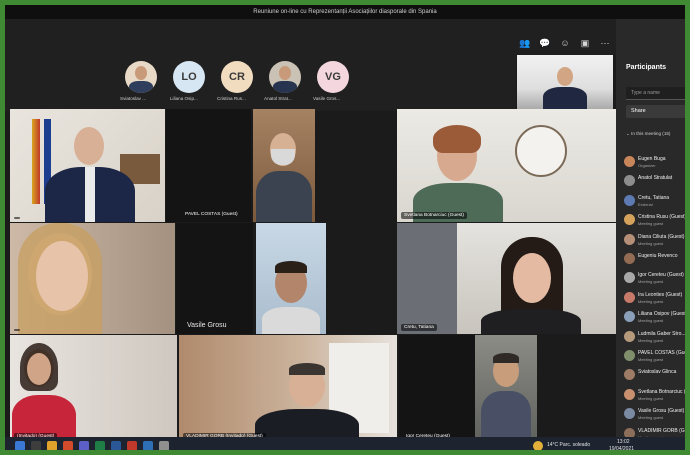  Describe the element at coordinates (655, 178) in the screenshot. I see `participant-name: Anatol Stratulat` at that location.